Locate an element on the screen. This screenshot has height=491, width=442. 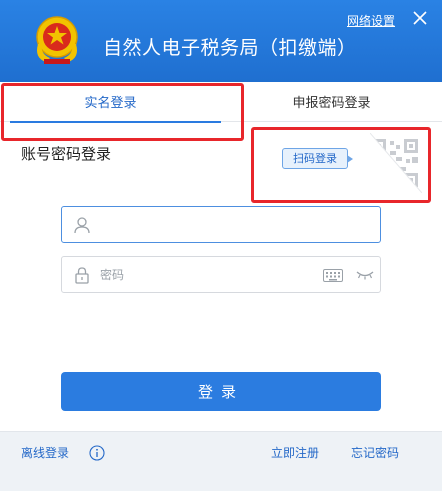
login-tabs: 实名登录 申报密码登录 is located at coordinates (221, 102).